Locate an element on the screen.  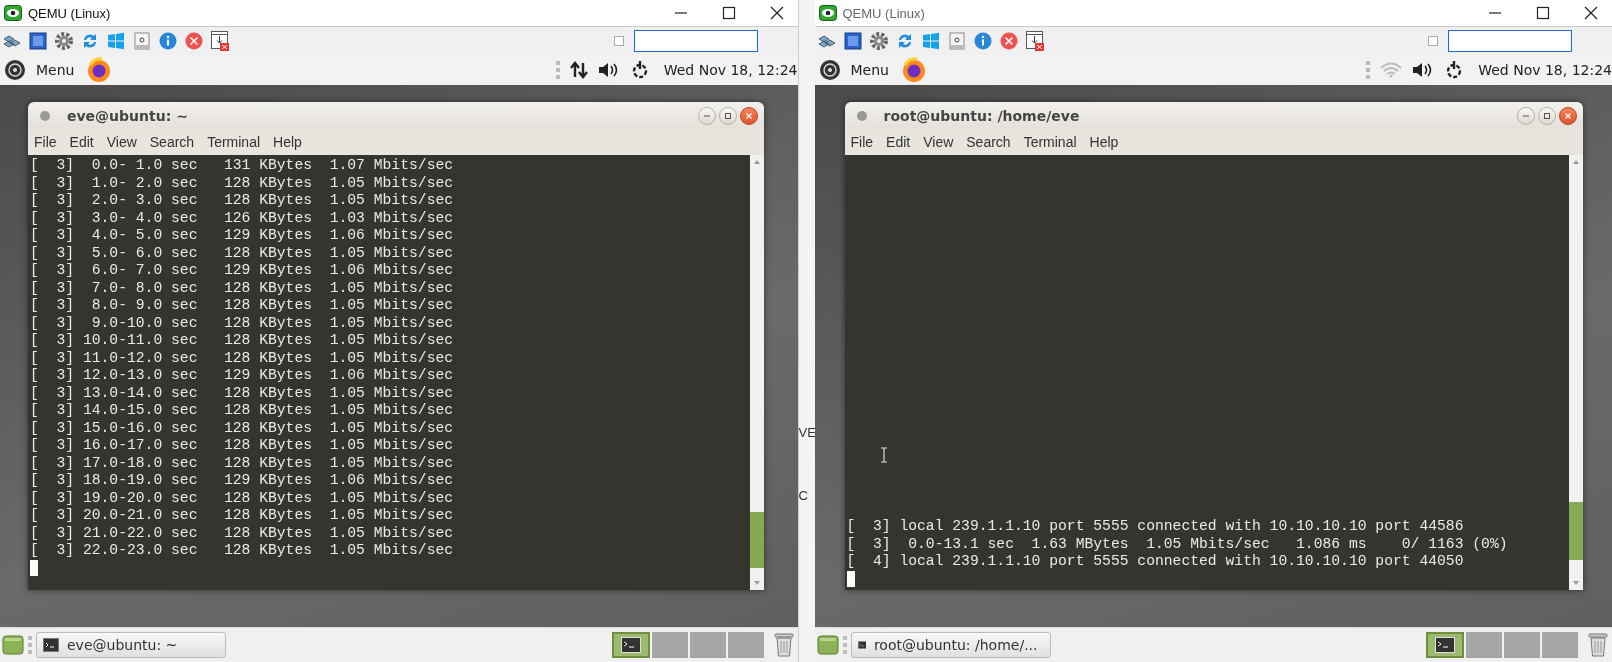
i-beam-cursor-icon is located at coordinates (883, 455).